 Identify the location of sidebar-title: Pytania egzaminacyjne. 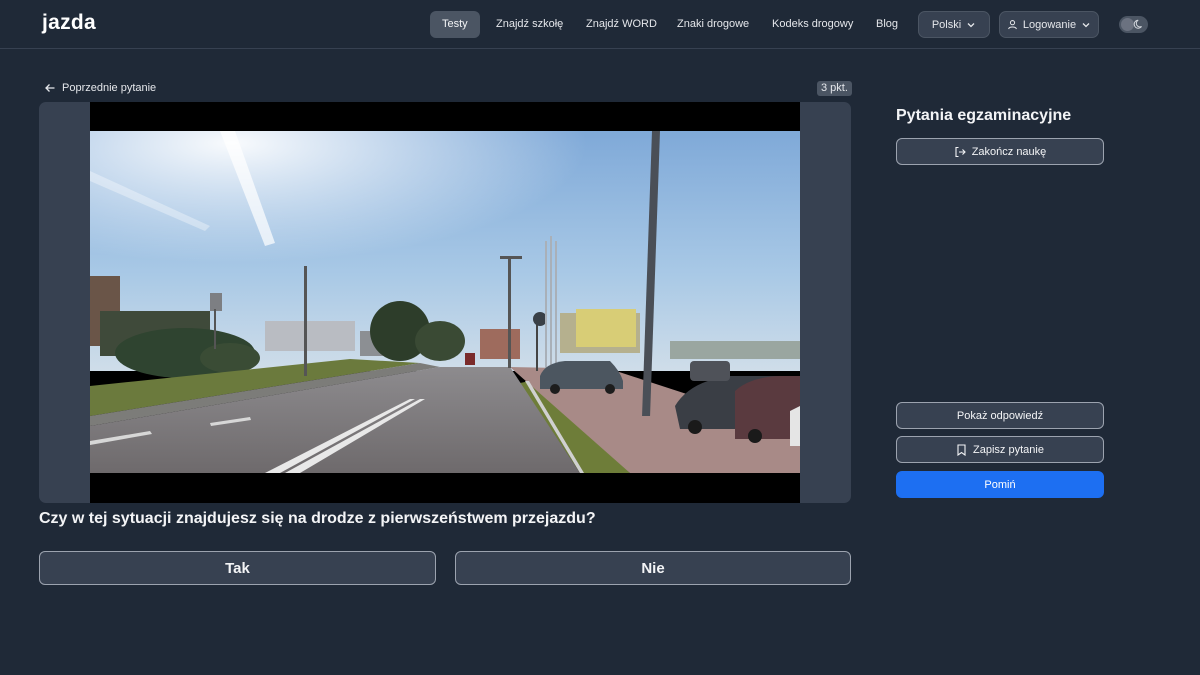
(984, 115).